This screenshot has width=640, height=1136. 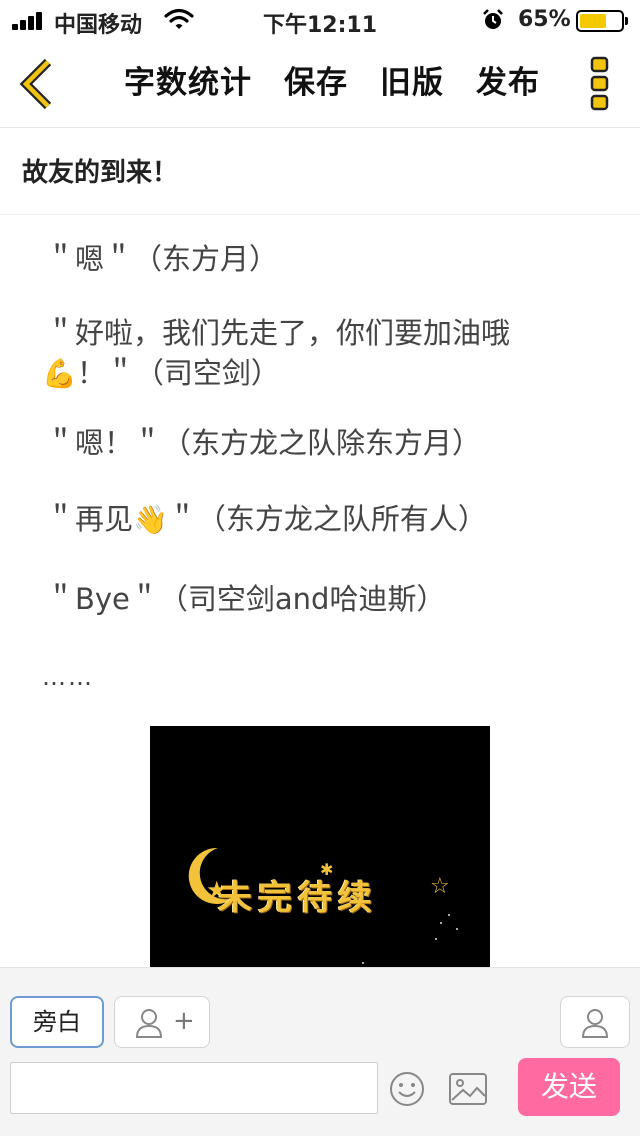 I want to click on dialogue-line: ＂嗯＂（东方月）, so click(x=162, y=259).